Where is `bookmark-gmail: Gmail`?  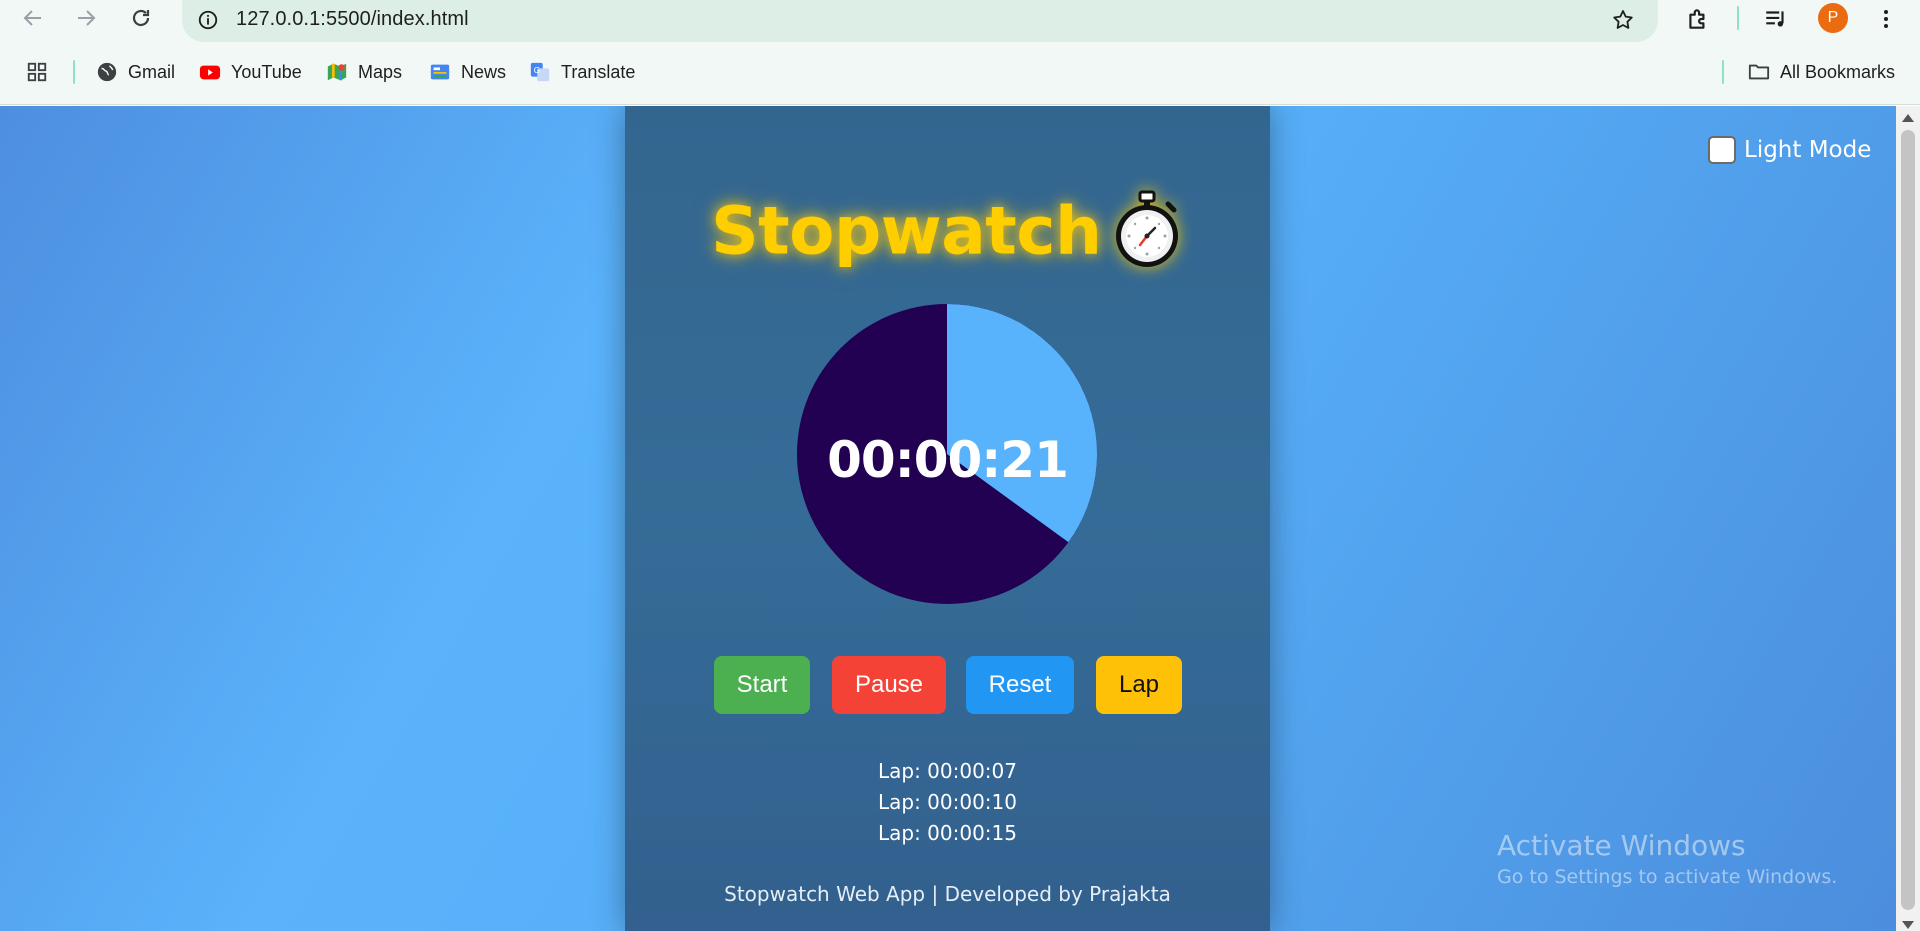
bookmark-gmail: Gmail is located at coordinates (135, 72).